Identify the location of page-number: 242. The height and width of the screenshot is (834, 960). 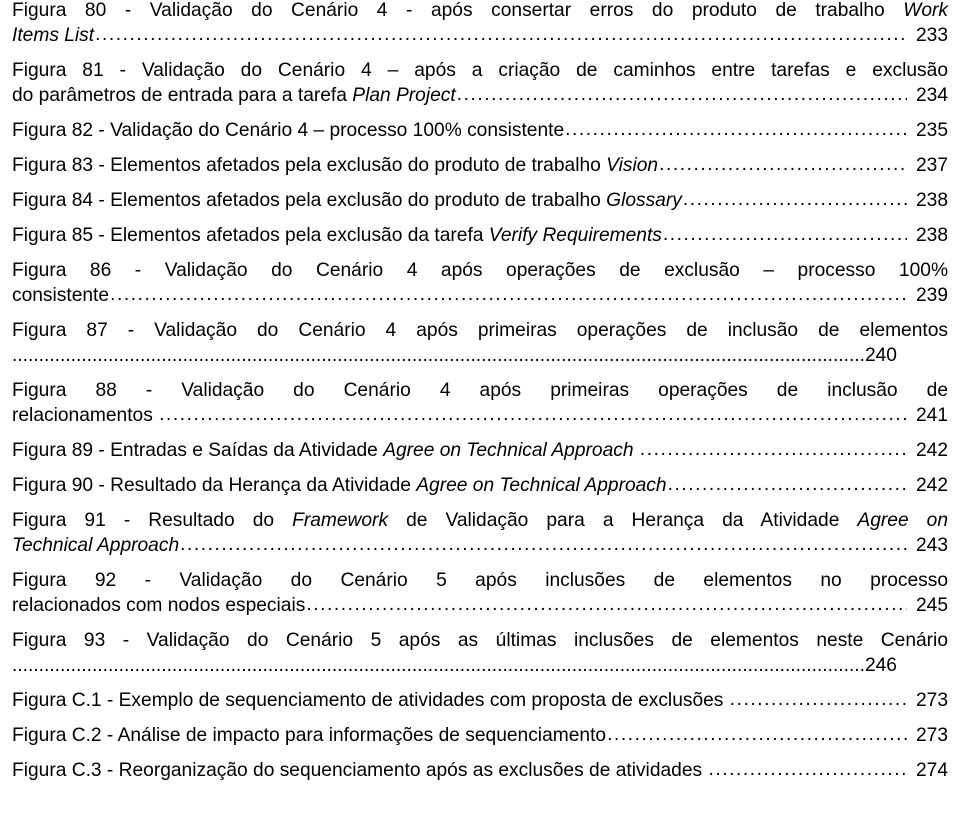
(929, 485).